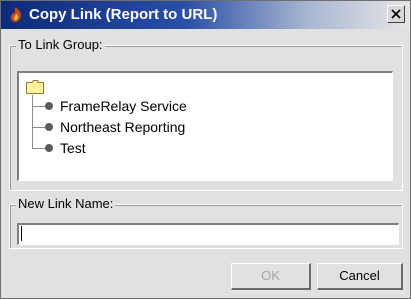  I want to click on title-bar: Copy Link (Report to URL), so click(205, 15).